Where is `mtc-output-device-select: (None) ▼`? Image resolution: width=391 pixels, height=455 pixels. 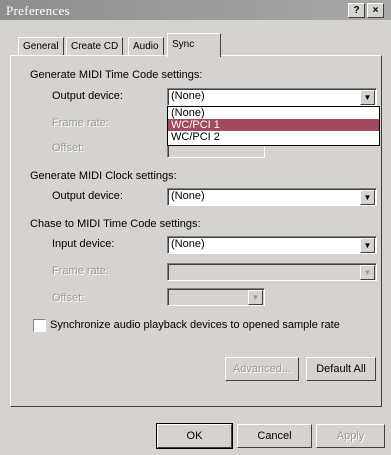 mtc-output-device-select: (None) ▼ is located at coordinates (272, 97).